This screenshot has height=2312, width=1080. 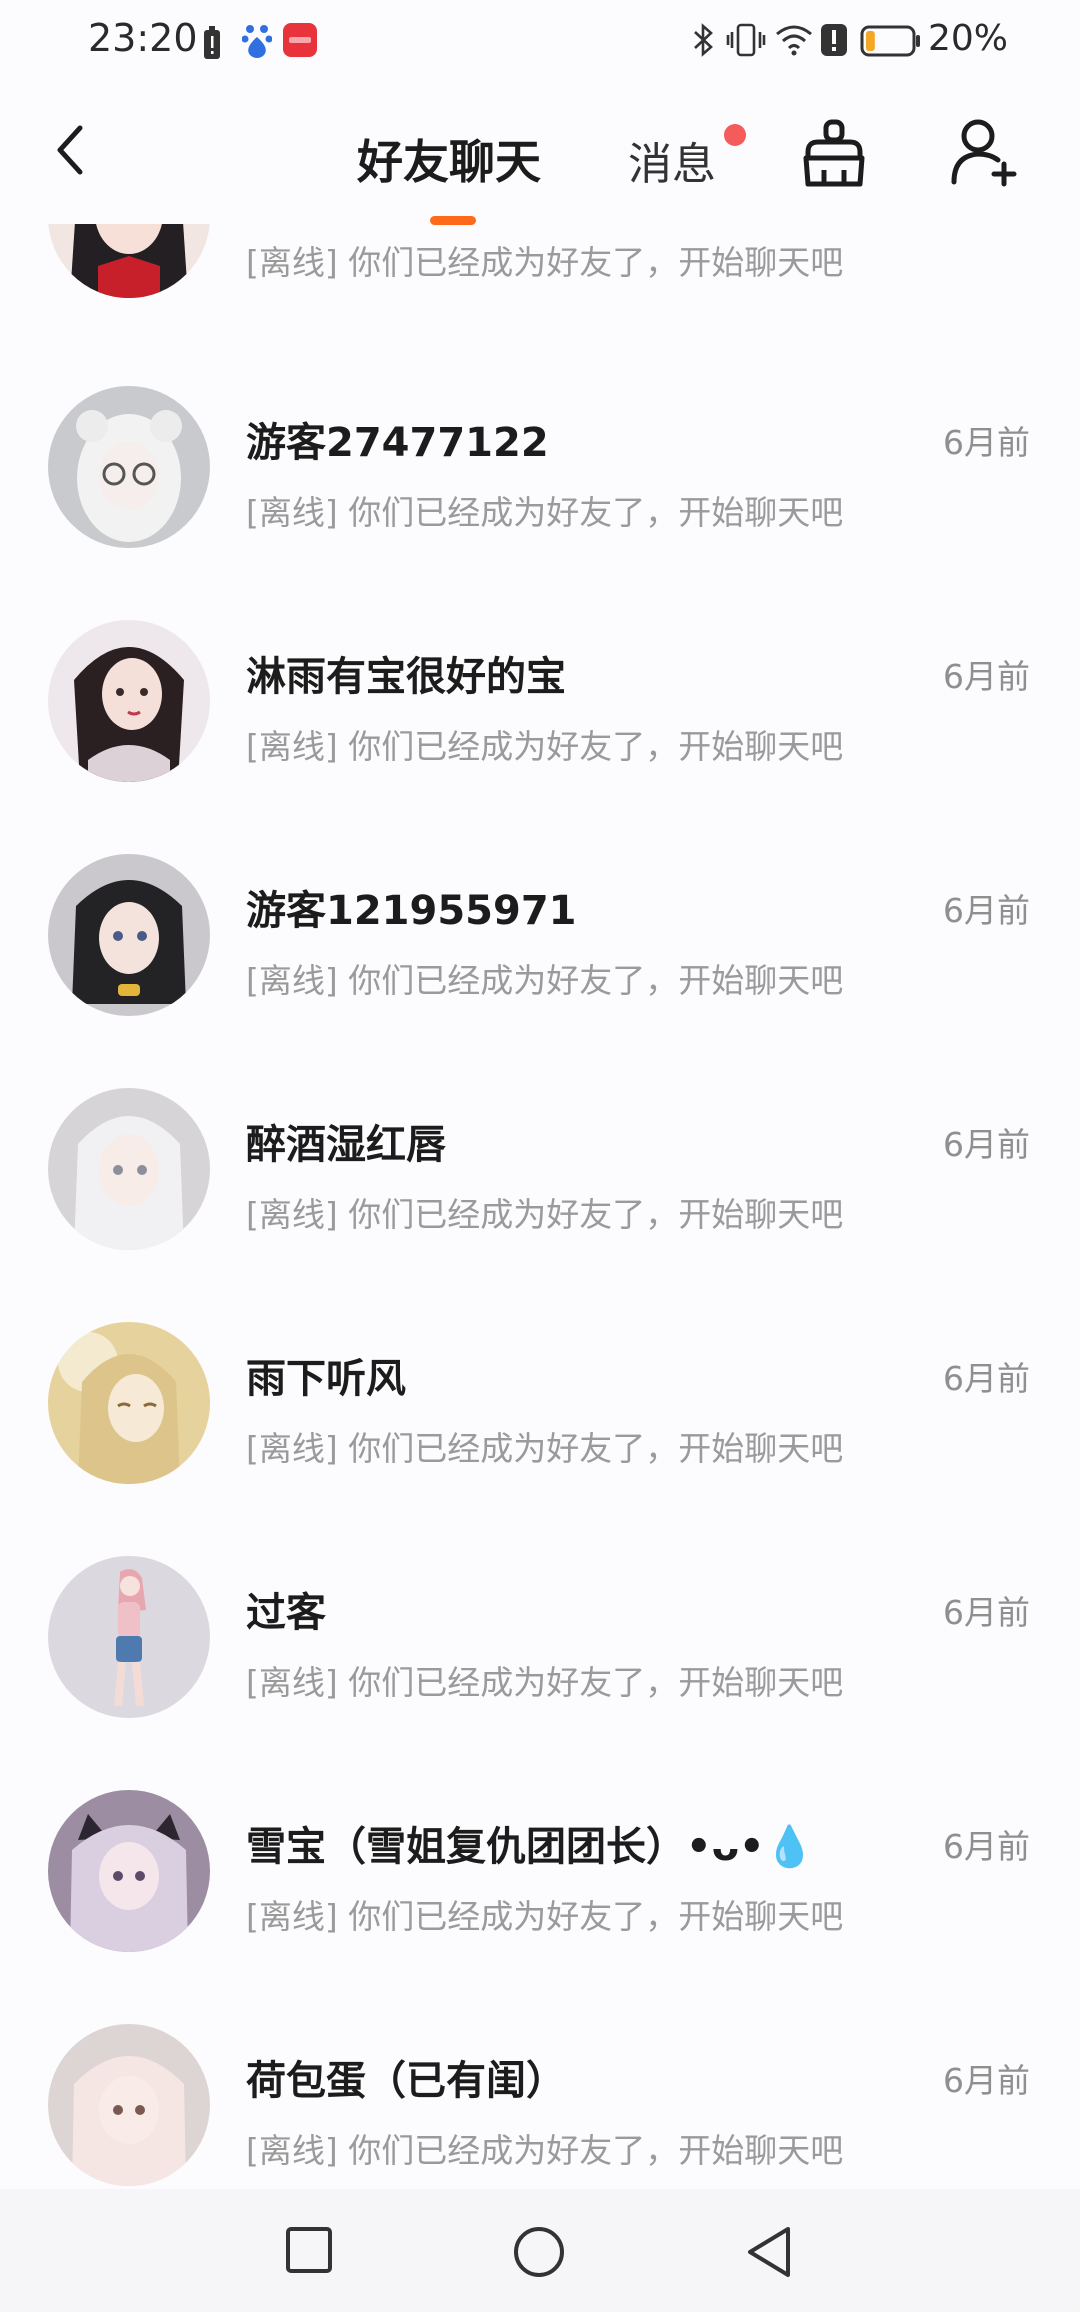 I want to click on chat-name: 醉酒湿红唇, so click(x=346, y=1145).